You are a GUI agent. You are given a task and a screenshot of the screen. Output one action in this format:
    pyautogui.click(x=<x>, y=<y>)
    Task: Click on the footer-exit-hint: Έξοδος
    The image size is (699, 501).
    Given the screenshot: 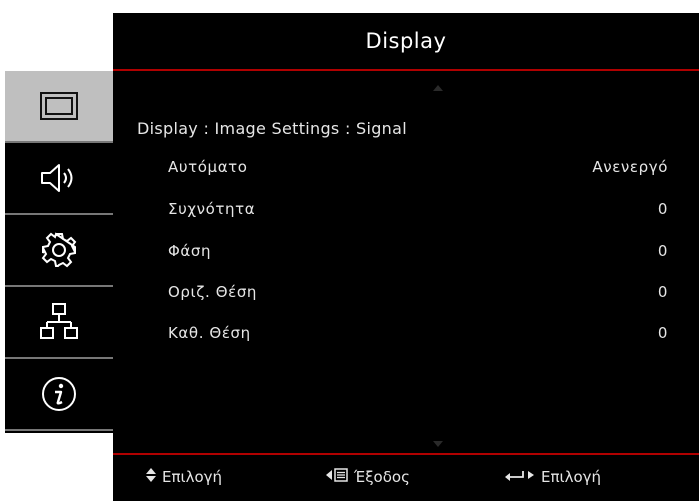 What is the action you would take?
    pyautogui.click(x=368, y=477)
    